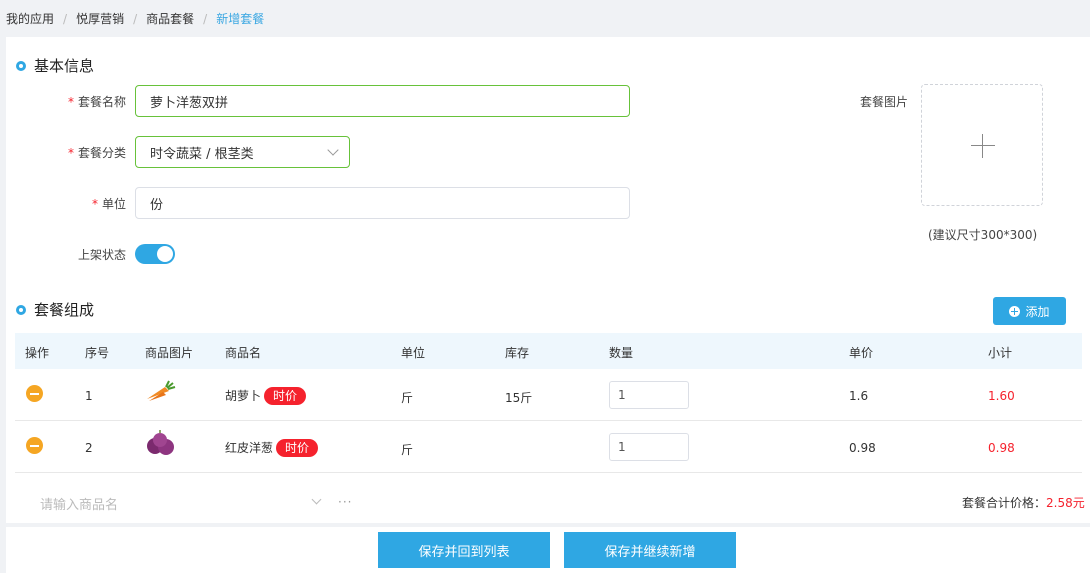 This screenshot has height=573, width=1090. Describe the element at coordinates (545, 18) in the screenshot. I see `breadcrumb: 我的应用 / 悦厚营销 / 商品套餐 / 新增套餐` at that location.